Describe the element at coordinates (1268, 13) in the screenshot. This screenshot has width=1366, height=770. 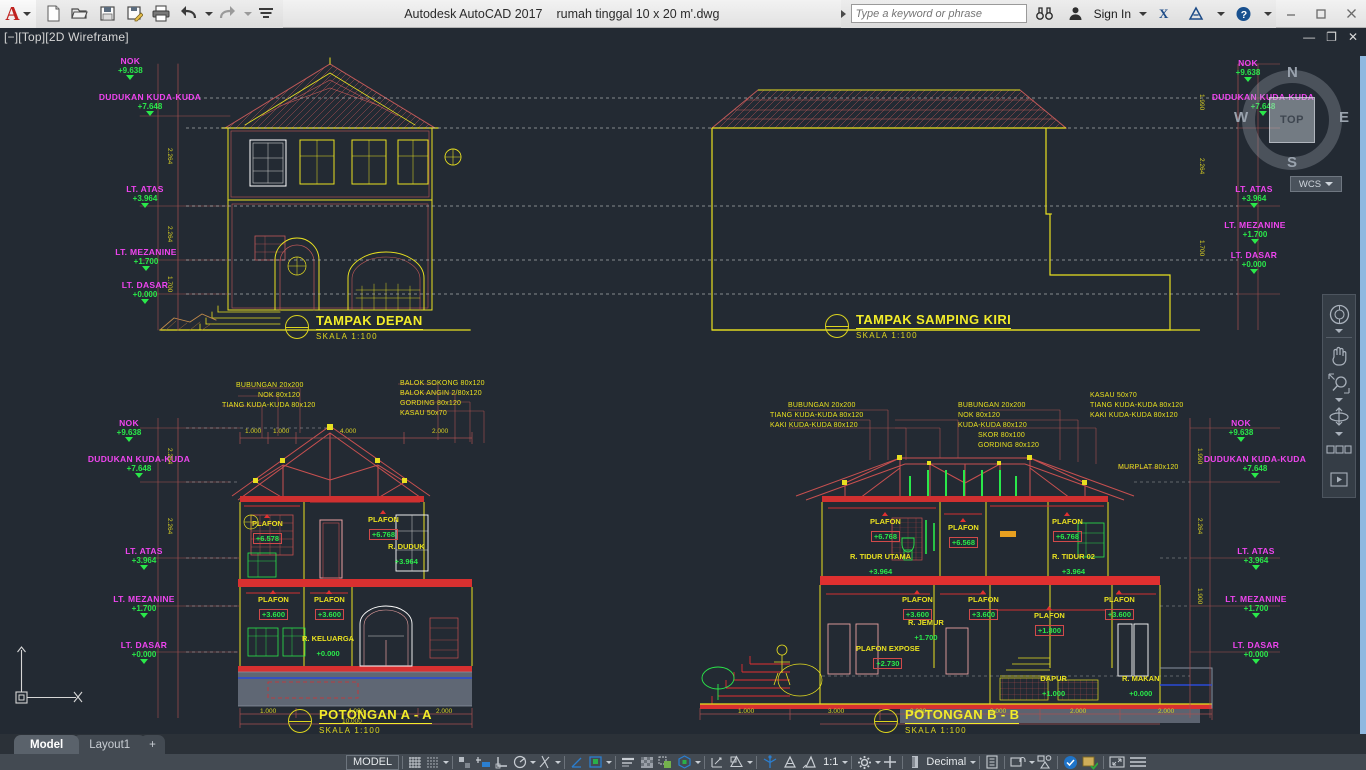
I see `help-chevron-icon` at that location.